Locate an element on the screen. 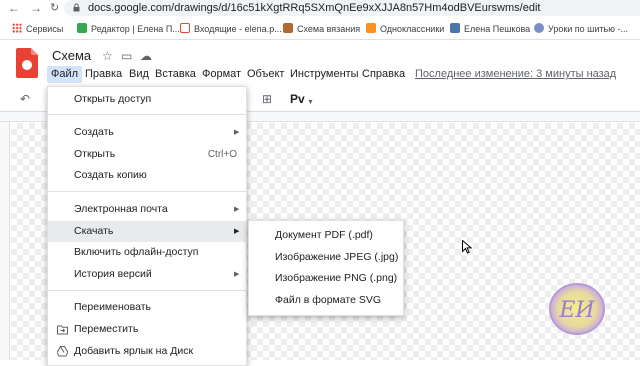 The height and width of the screenshot is (366, 640). menu-item-version-history: История версий ▶ is located at coordinates (147, 274).